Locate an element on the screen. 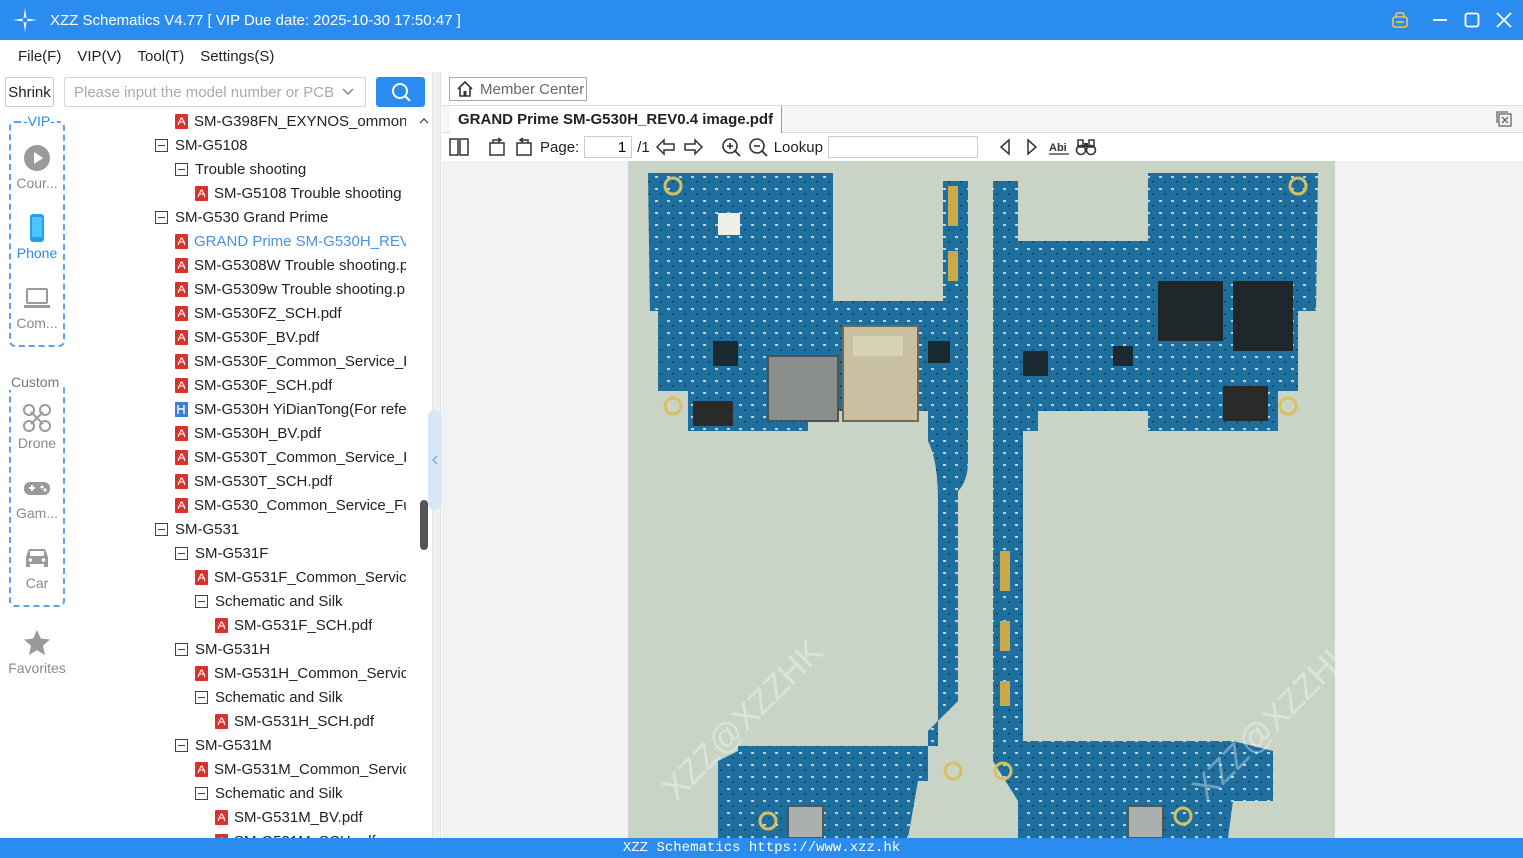 The height and width of the screenshot is (858, 1523). tree-folder: Trouble shooting is located at coordinates (290, 169).